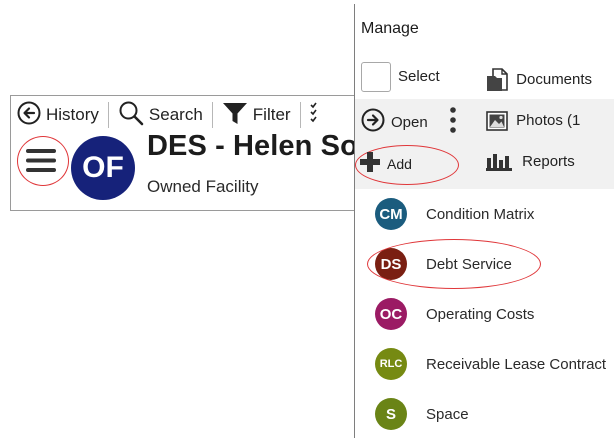  I want to click on reports-button: Reports, so click(530, 162).